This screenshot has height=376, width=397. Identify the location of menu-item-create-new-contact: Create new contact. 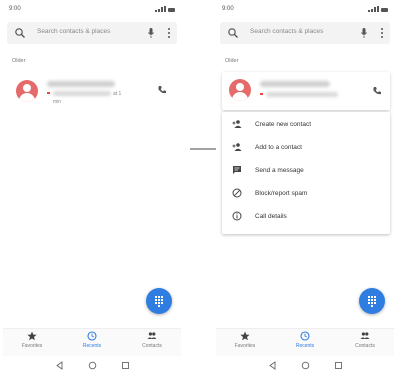
(306, 124).